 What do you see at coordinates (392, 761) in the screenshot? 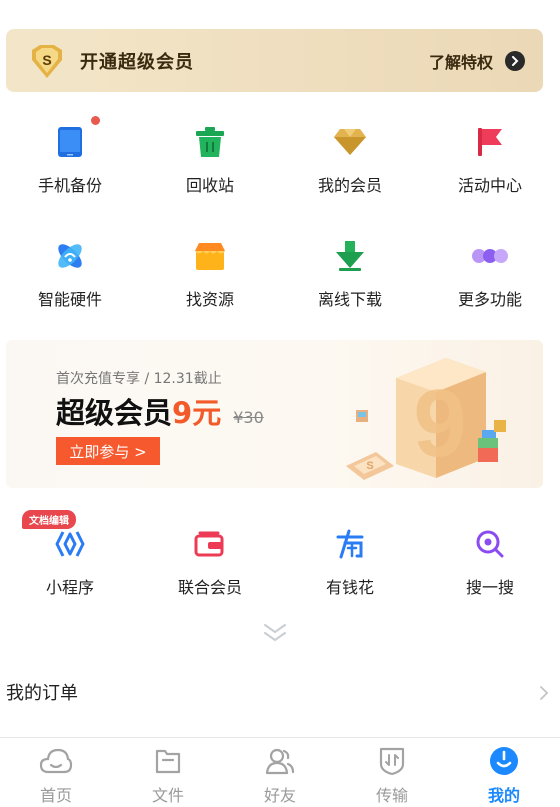
I see `transfer-icon` at bounding box center [392, 761].